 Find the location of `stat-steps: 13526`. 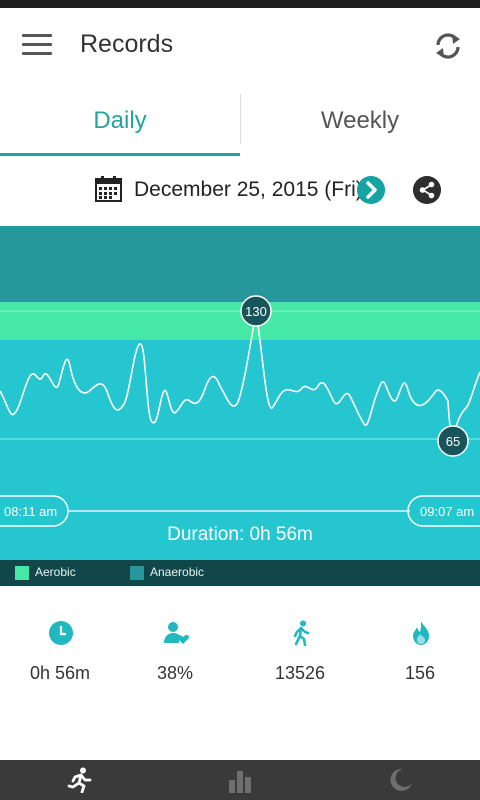

stat-steps: 13526 is located at coordinates (300, 673).